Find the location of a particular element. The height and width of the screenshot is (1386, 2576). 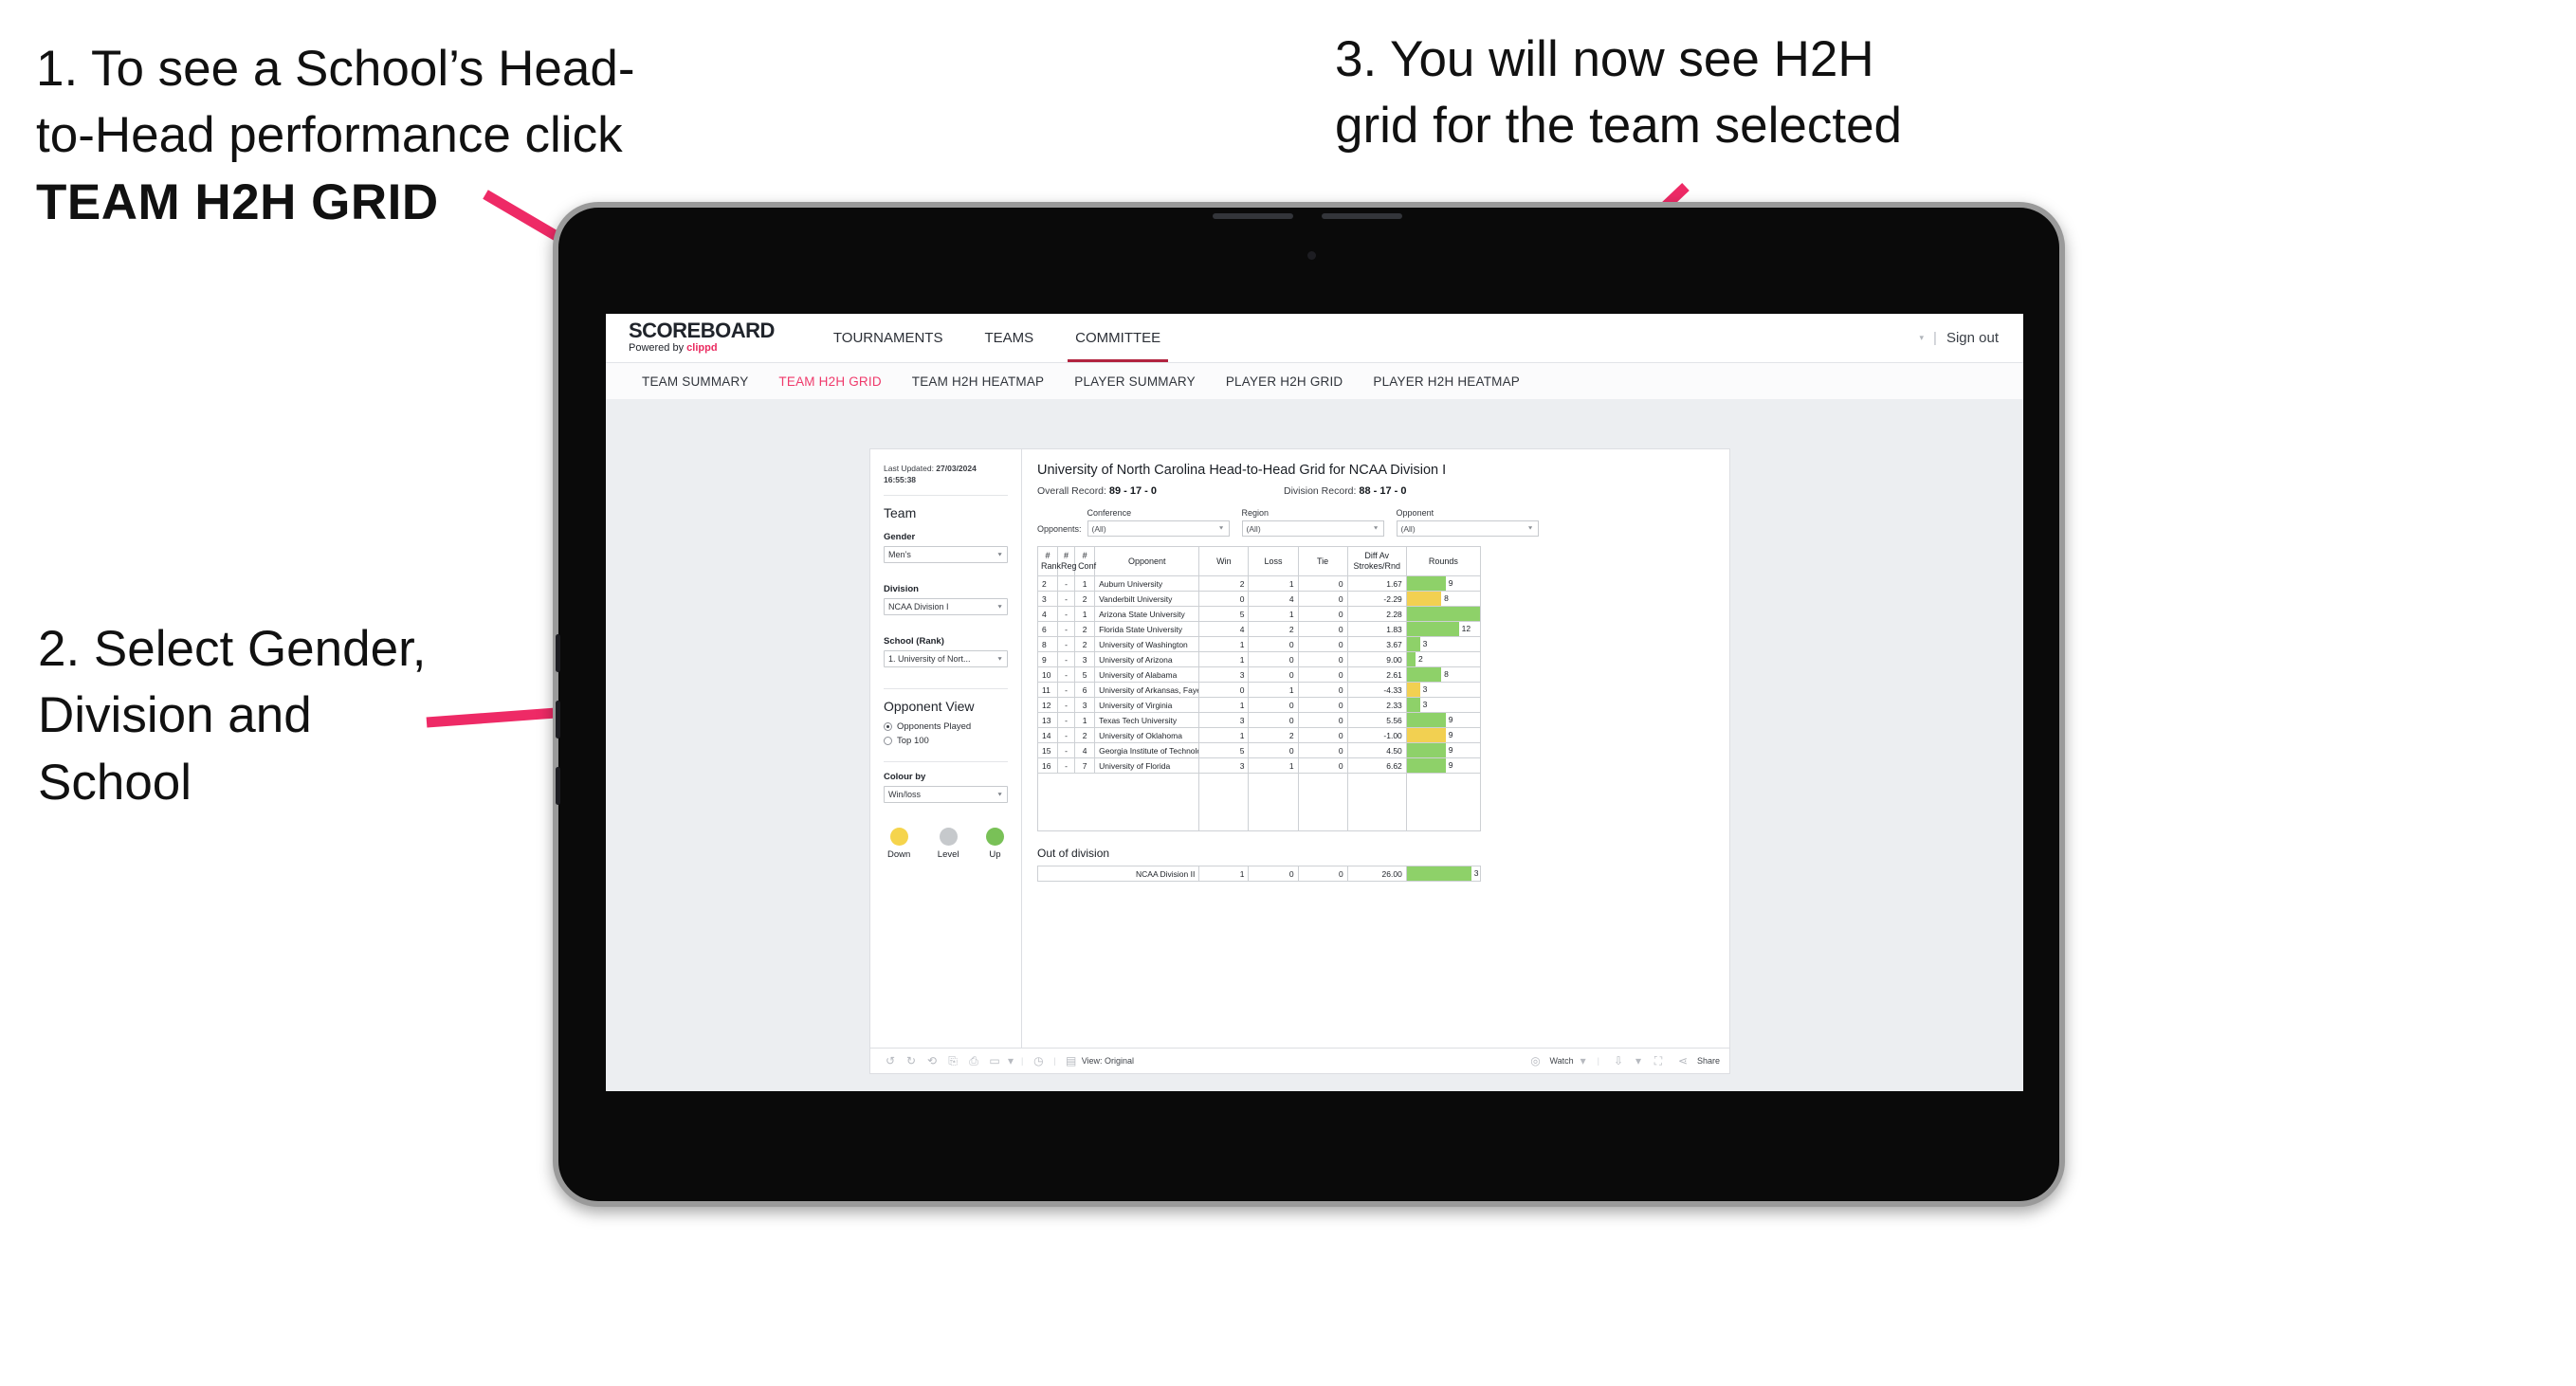

table-row: 9-3 University of Arizona 1 0 0 9.00 2 is located at coordinates (1259, 659).